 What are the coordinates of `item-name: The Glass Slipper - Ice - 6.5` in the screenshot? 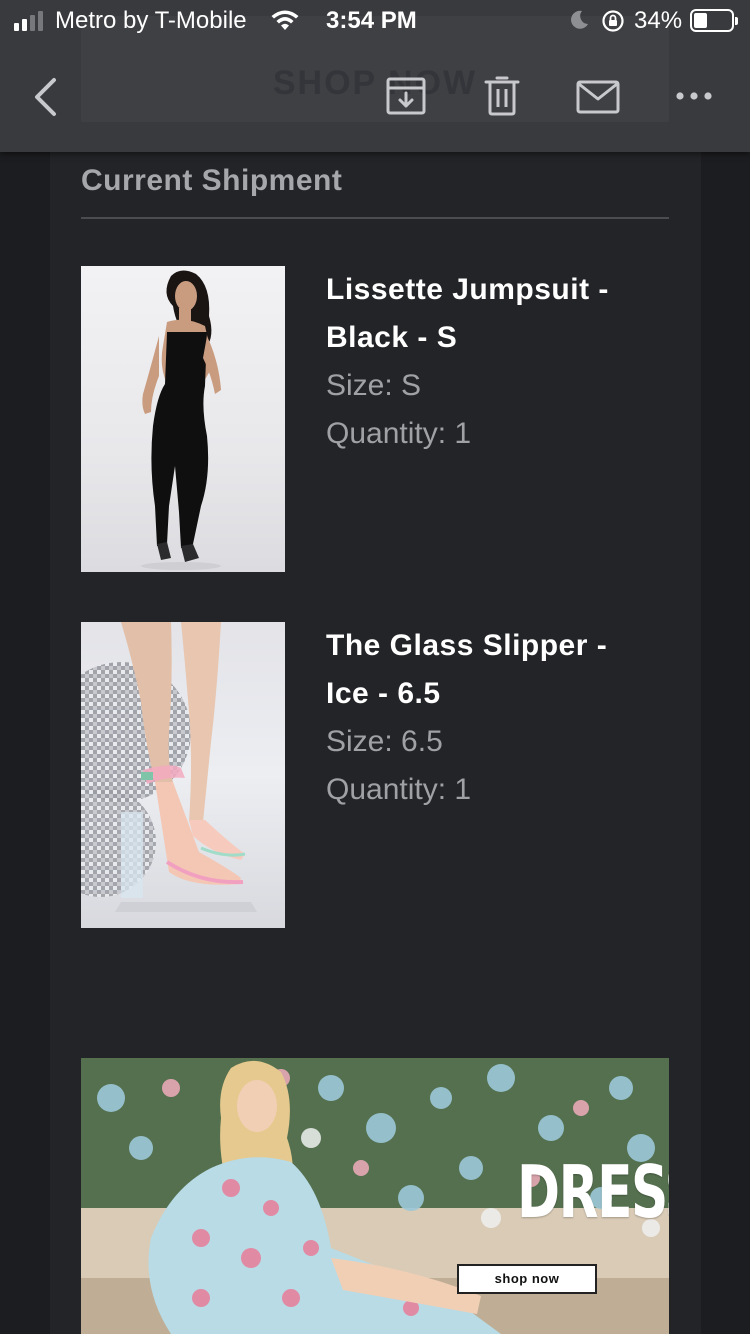 It's located at (486, 670).